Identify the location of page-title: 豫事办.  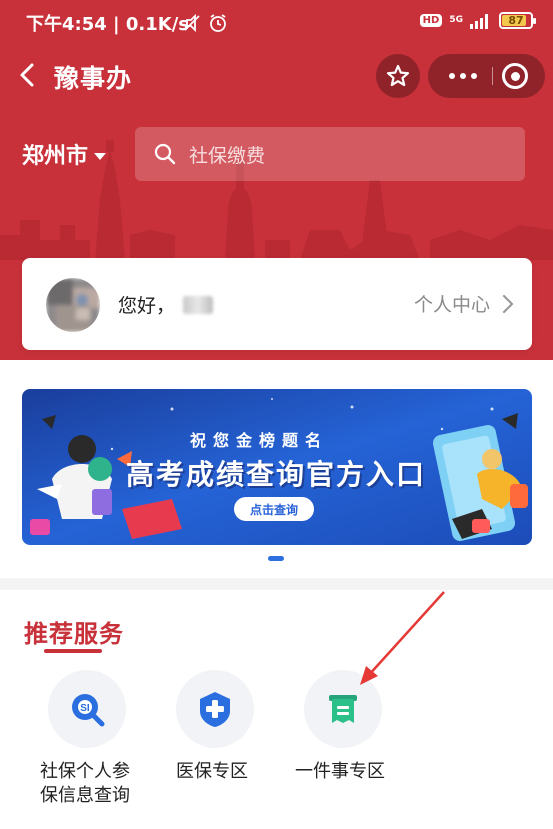
(93, 78).